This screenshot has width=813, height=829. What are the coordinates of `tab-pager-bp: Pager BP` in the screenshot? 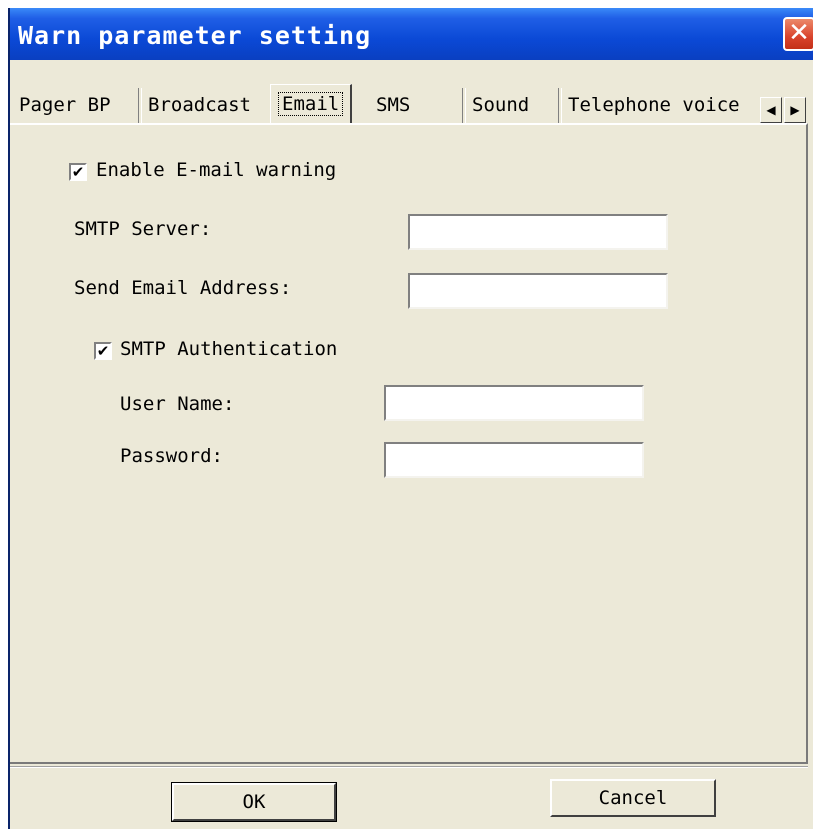 It's located at (65, 105).